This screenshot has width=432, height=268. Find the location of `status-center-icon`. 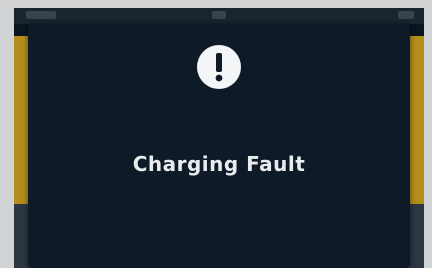

status-center-icon is located at coordinates (219, 15).